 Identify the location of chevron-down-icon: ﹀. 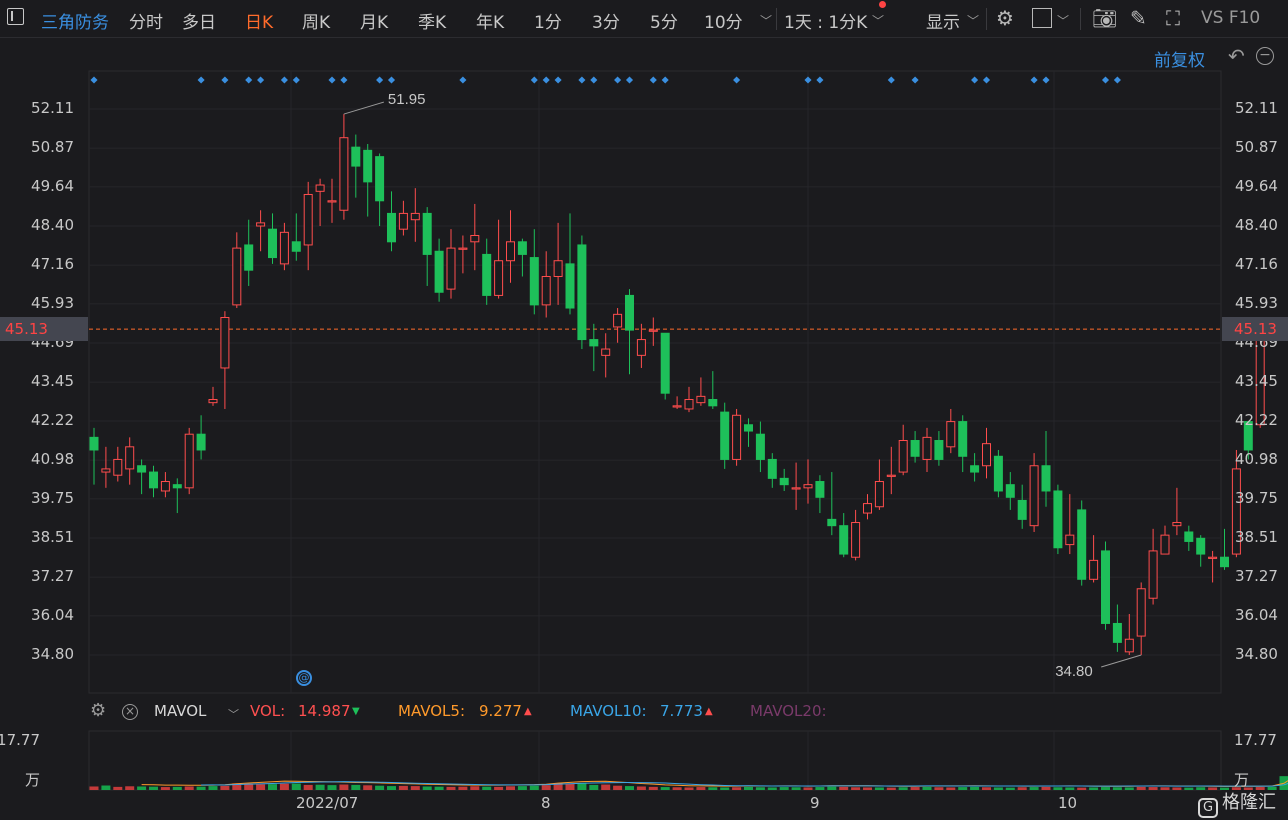
(233, 714).